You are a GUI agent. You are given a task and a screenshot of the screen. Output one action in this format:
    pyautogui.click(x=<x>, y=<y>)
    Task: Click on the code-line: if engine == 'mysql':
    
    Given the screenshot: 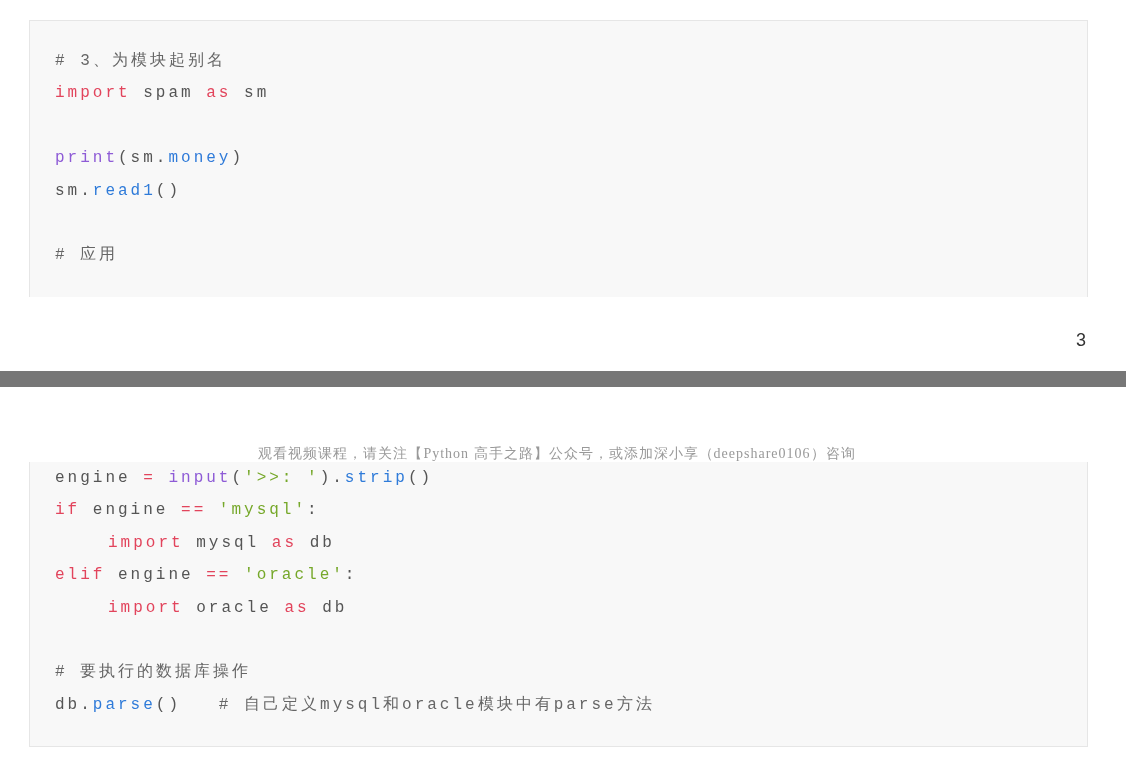 What is the action you would take?
    pyautogui.click(x=188, y=511)
    